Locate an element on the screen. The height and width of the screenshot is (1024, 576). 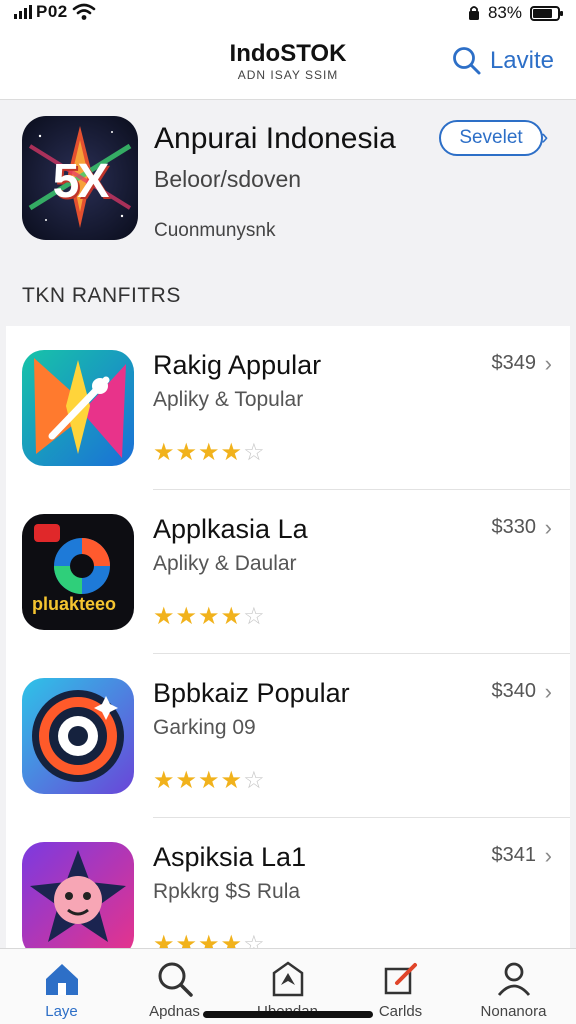
app-icon: pluakteeo is located at coordinates (78, 572).